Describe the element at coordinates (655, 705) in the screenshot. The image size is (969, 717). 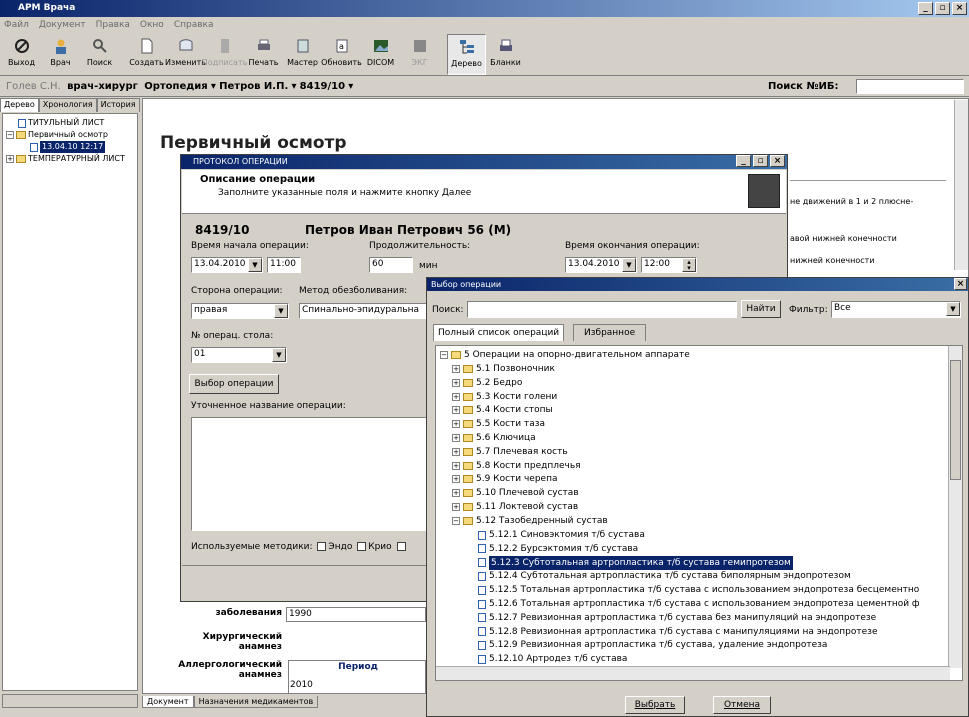
I see `choose-button: Выбрать` at that location.